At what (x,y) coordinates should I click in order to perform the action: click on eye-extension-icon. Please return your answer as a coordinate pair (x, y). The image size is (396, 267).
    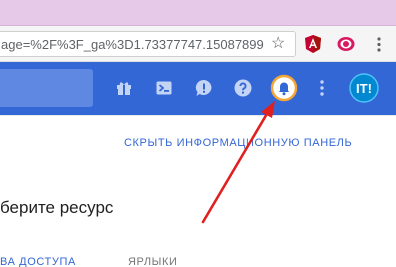
    Looking at the image, I should click on (346, 44).